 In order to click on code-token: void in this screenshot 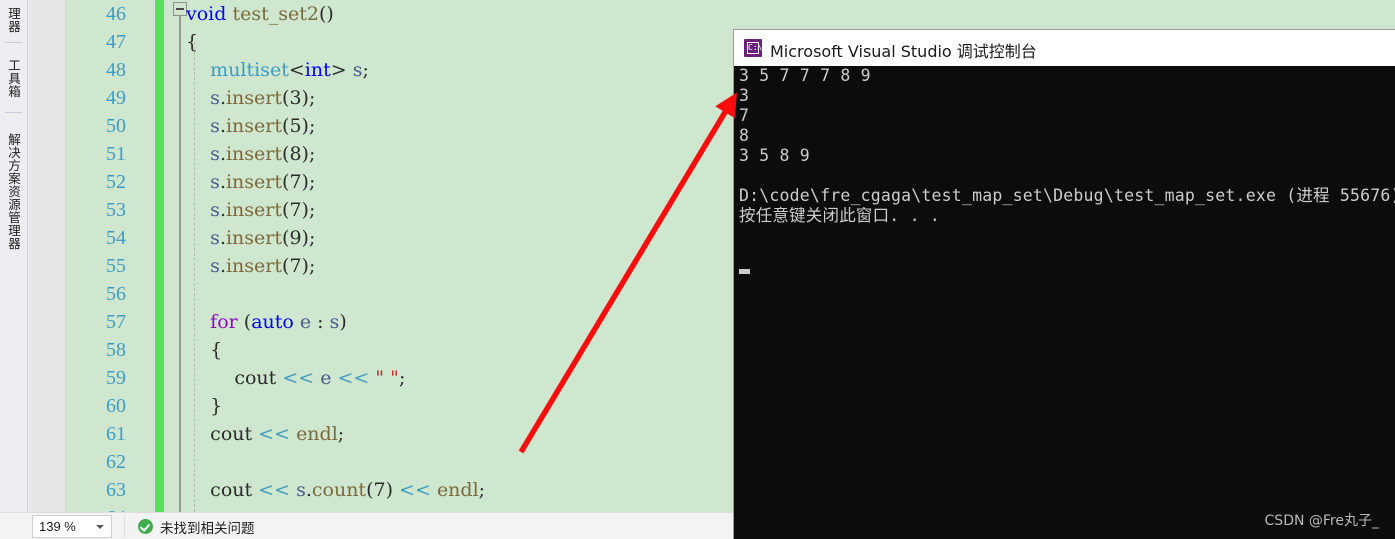, I will do `click(206, 14)`.